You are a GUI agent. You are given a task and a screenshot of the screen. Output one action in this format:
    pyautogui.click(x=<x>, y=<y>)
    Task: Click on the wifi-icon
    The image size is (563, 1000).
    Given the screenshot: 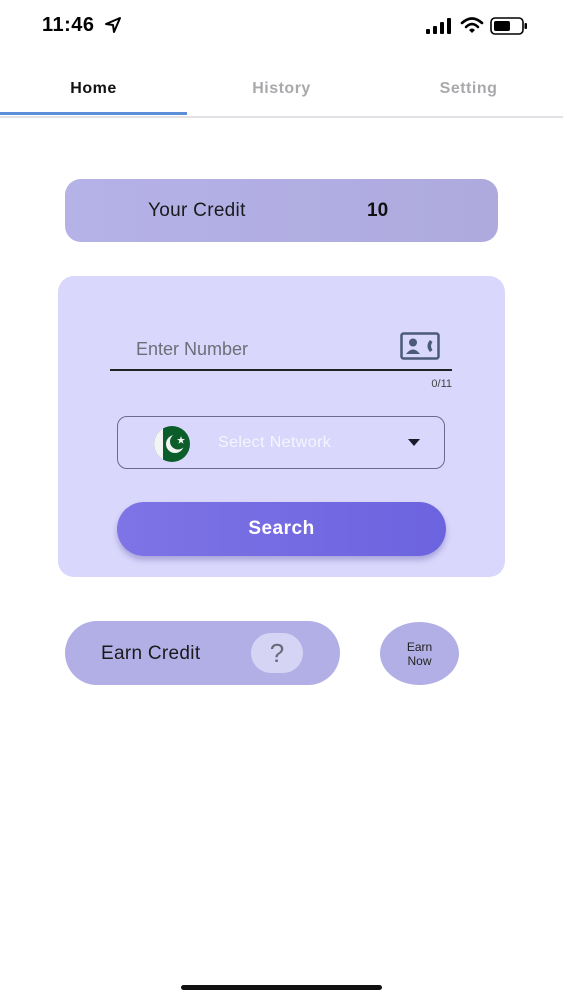 What is the action you would take?
    pyautogui.click(x=472, y=25)
    